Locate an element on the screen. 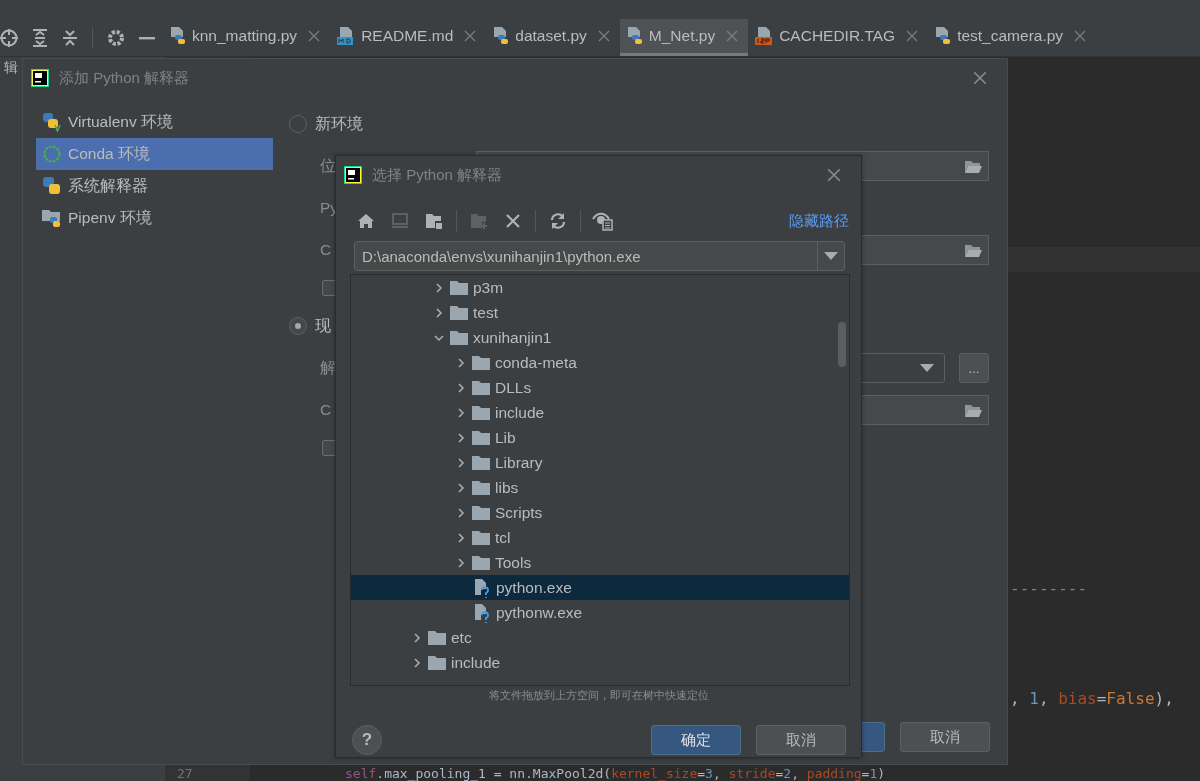 The height and width of the screenshot is (781, 1200). tree-row: Tools is located at coordinates (600, 562).